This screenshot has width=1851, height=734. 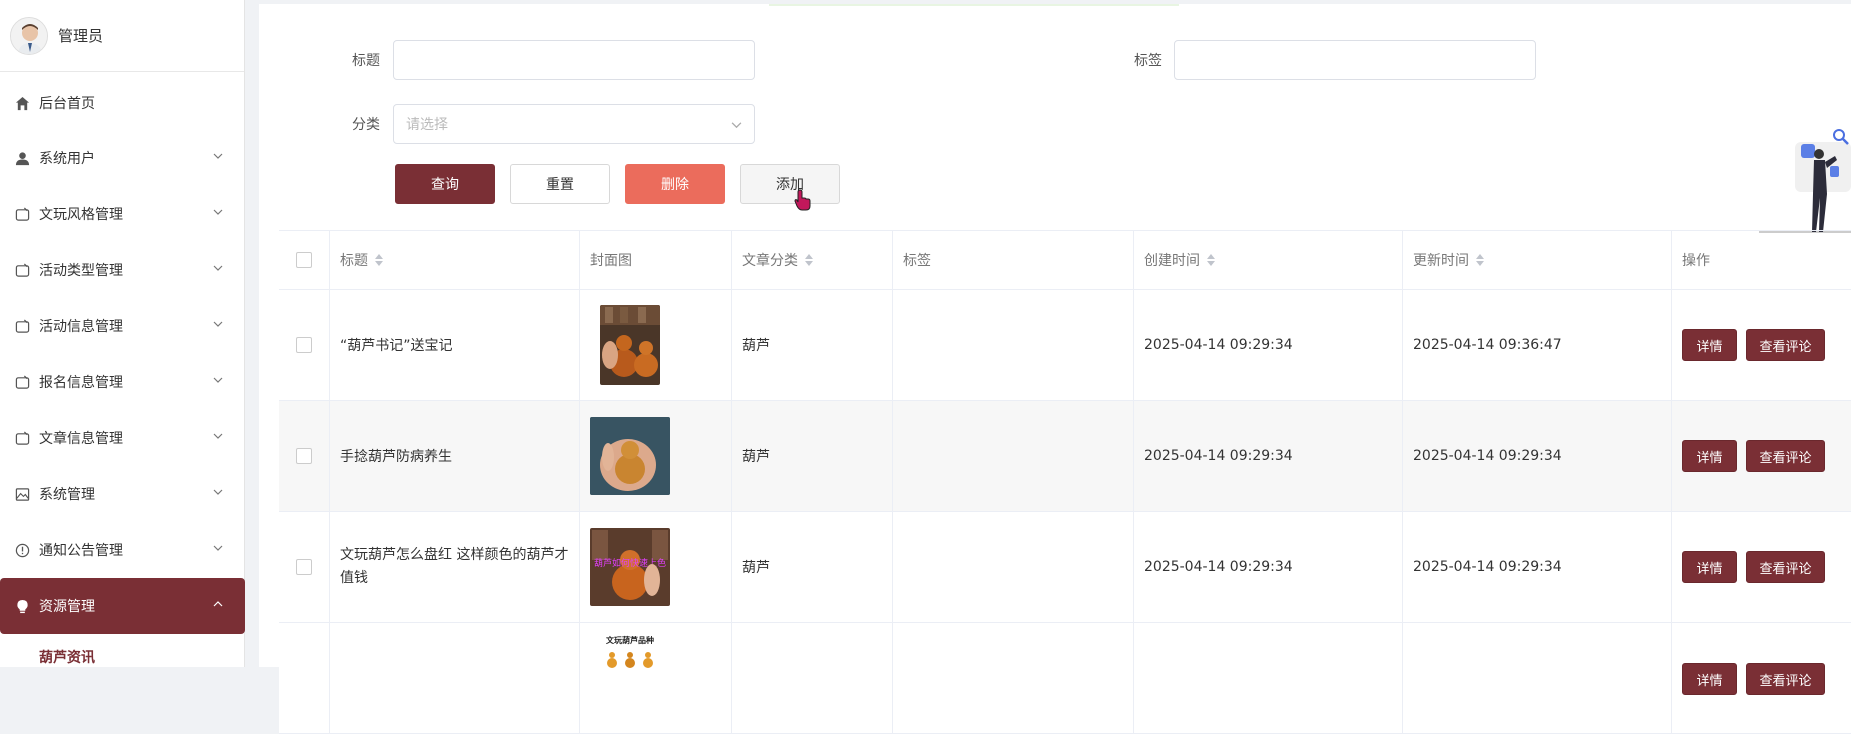 I want to click on info-circle-icon, so click(x=22, y=550).